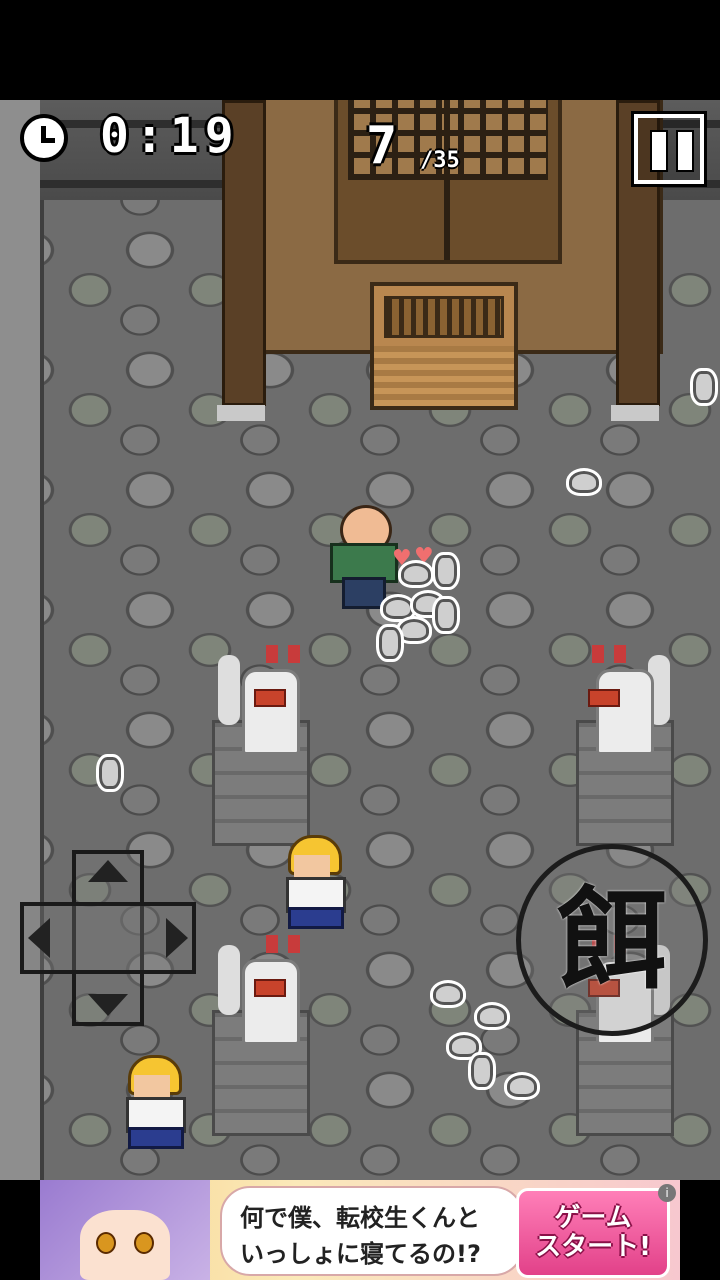 The width and height of the screenshot is (720, 1280). Describe the element at coordinates (382, 146) in the screenshot. I see `pigeon-count: 7` at that location.